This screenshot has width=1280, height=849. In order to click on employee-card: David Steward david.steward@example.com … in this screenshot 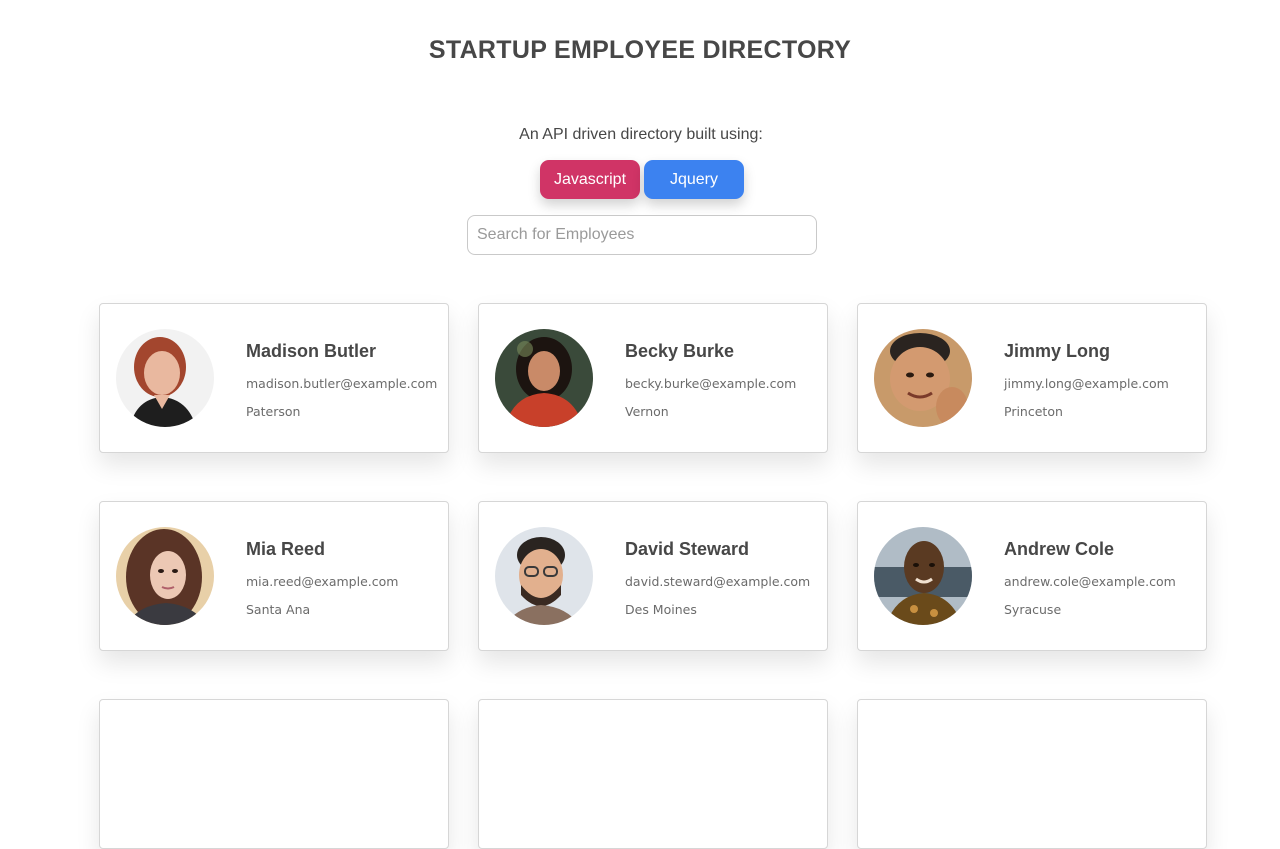, I will do `click(653, 576)`.